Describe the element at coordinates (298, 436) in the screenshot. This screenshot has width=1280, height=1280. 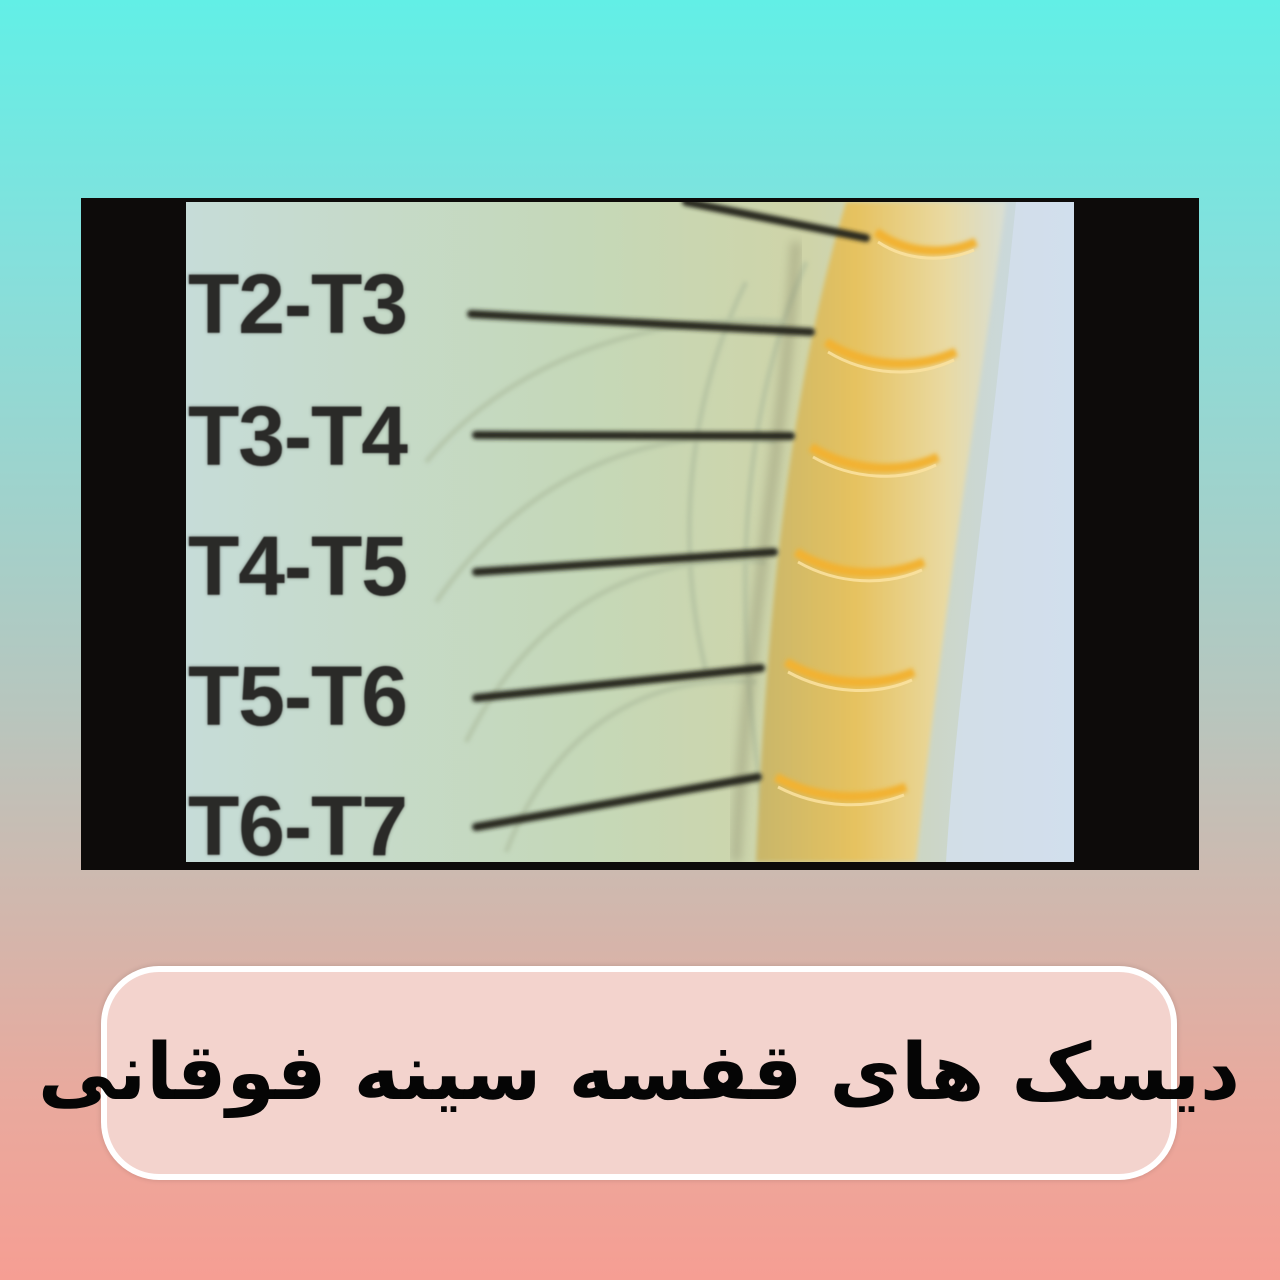
I see `disc-label-t3-t4: T3-T4` at that location.